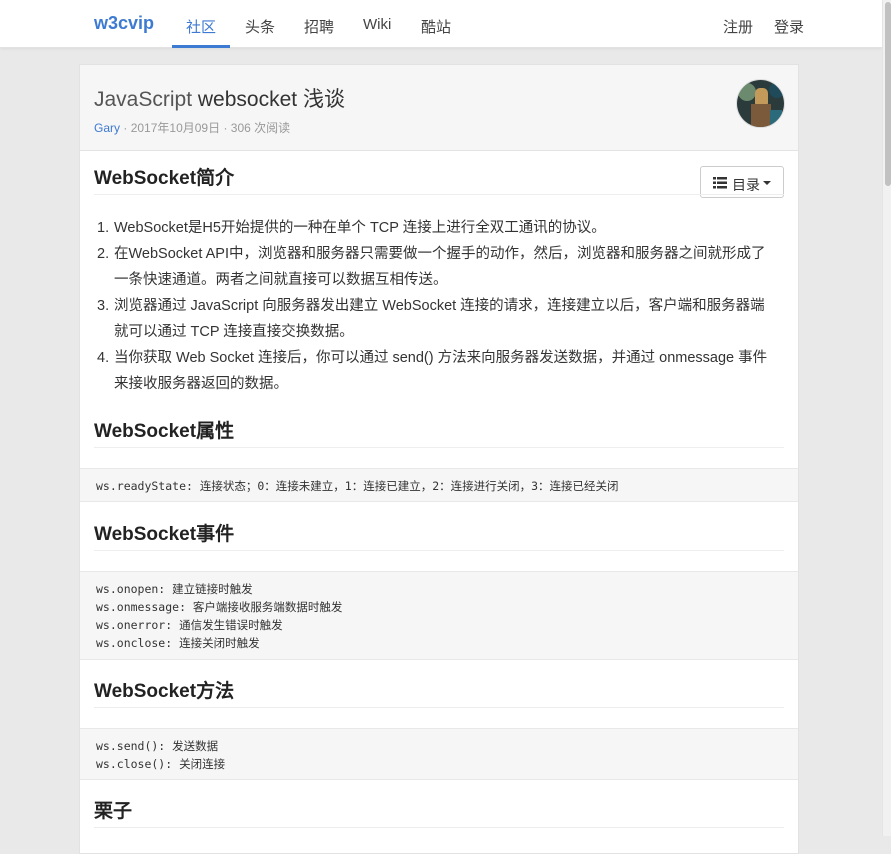 Image resolution: width=891 pixels, height=854 pixels. What do you see at coordinates (157, 746) in the screenshot?
I see `code-line: ws.send(): 发送数据` at bounding box center [157, 746].